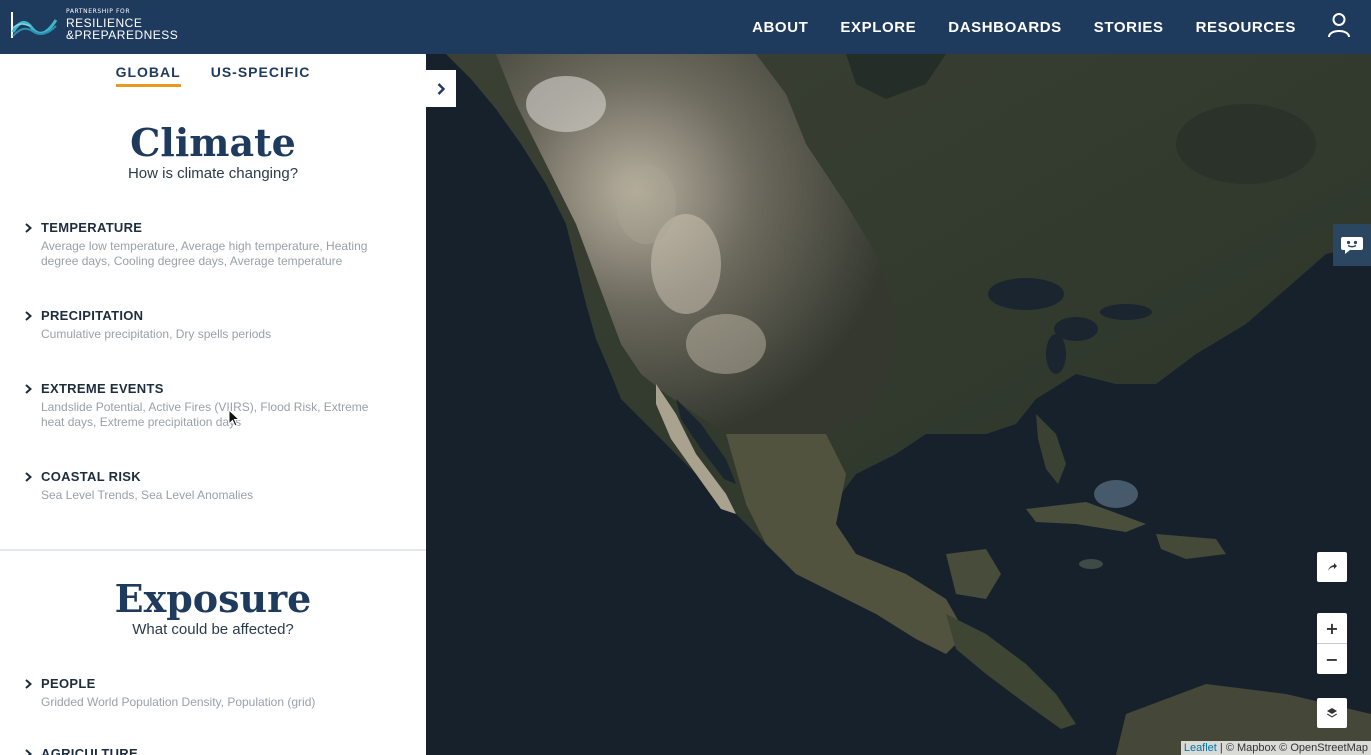 The width and height of the screenshot is (1371, 755). Describe the element at coordinates (1129, 27) in the screenshot. I see `nav-stories: STORIES` at that location.